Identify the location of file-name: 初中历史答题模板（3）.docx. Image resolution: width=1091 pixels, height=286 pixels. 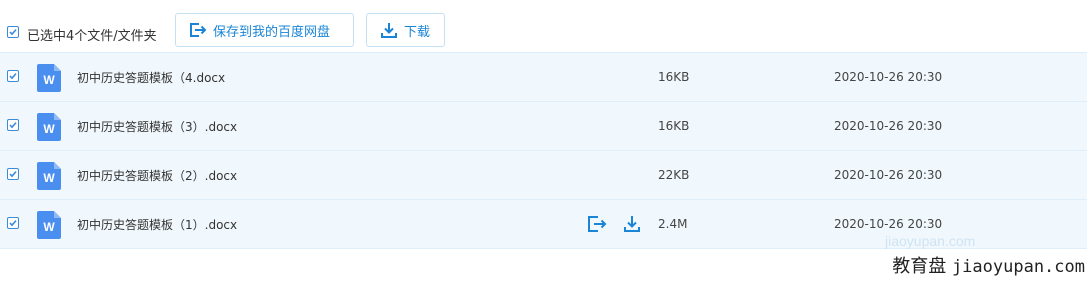
(157, 126).